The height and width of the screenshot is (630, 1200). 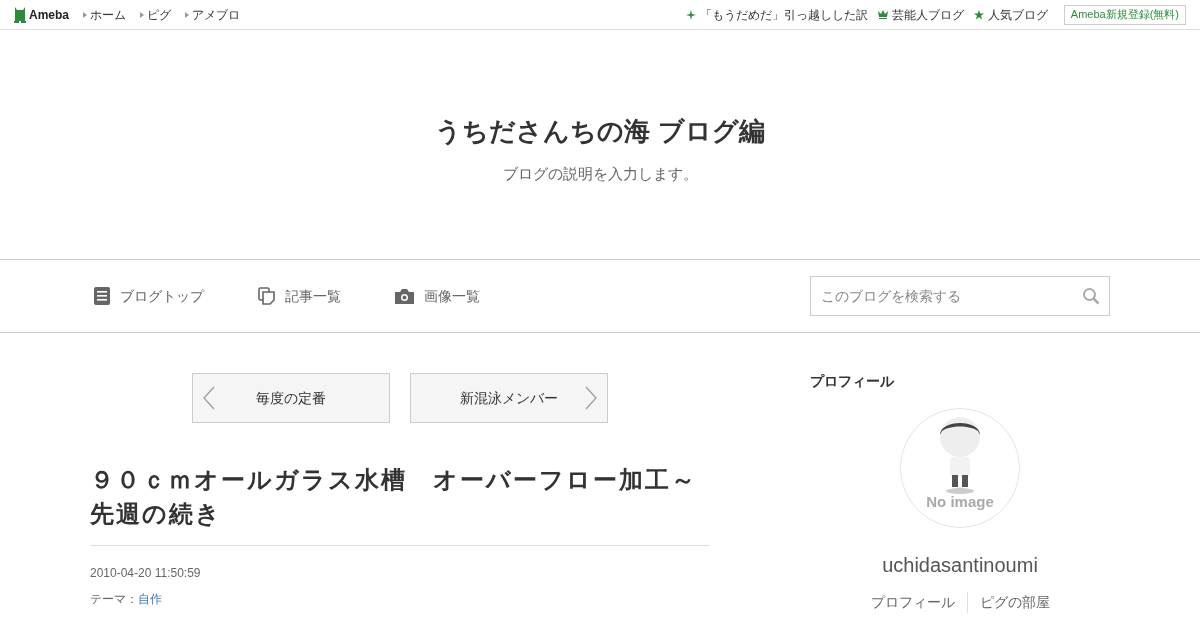 What do you see at coordinates (1017, 14) in the screenshot?
I see `topbar-link: 人気ブログ` at bounding box center [1017, 14].